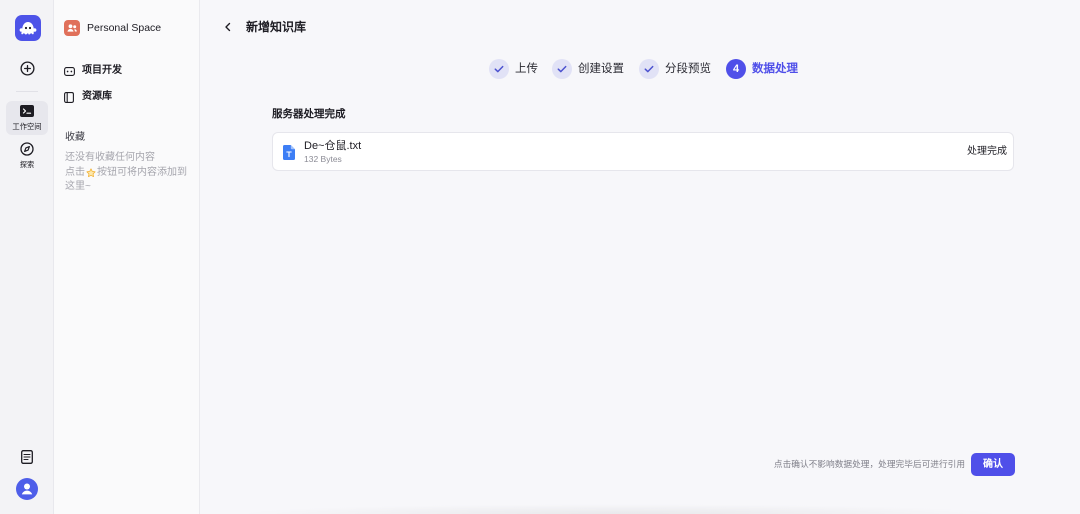 The height and width of the screenshot is (514, 1080). I want to click on step-data-processing: 4 数据处理, so click(762, 69).